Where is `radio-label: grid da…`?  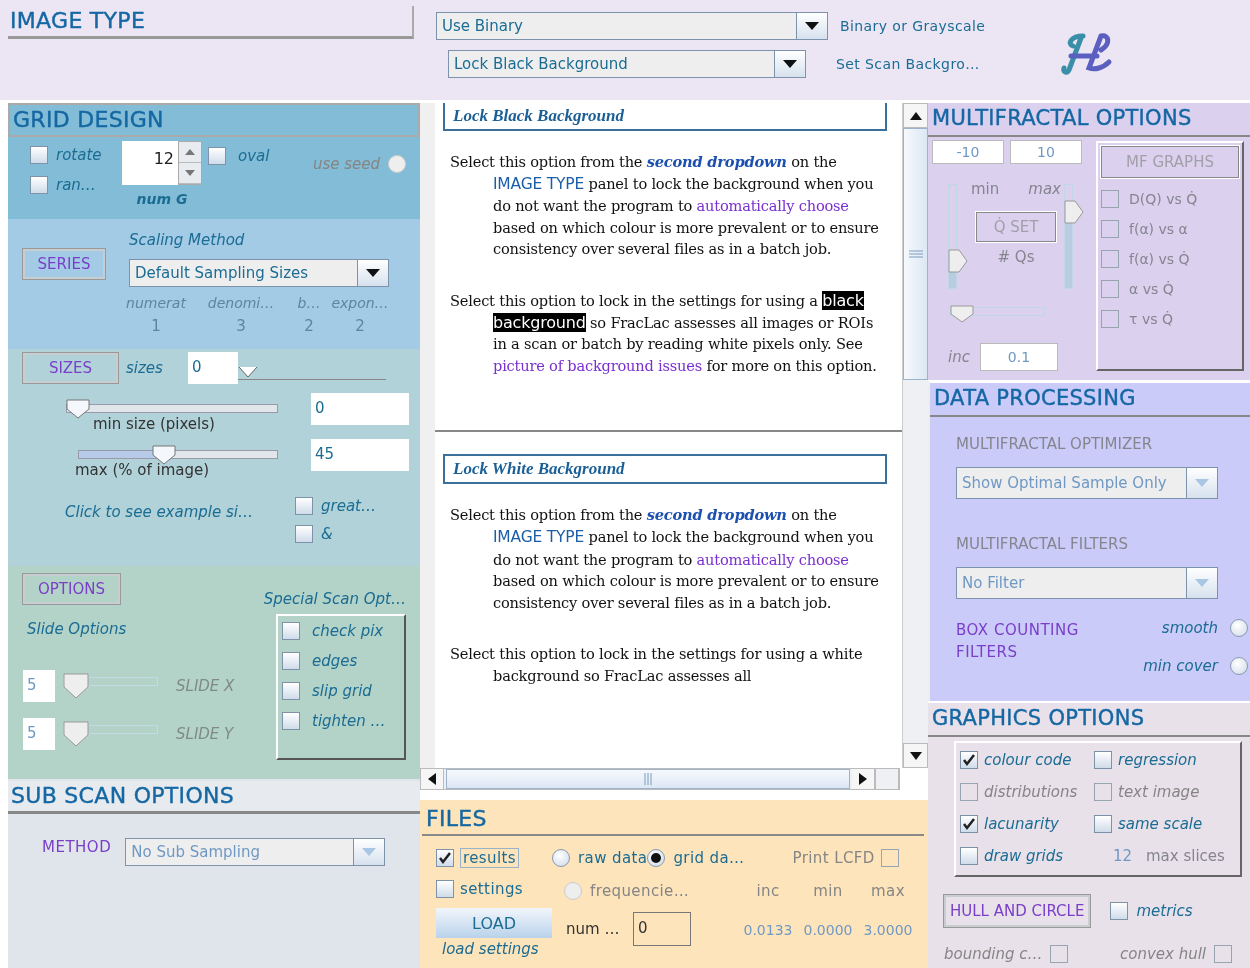 radio-label: grid da… is located at coordinates (709, 858).